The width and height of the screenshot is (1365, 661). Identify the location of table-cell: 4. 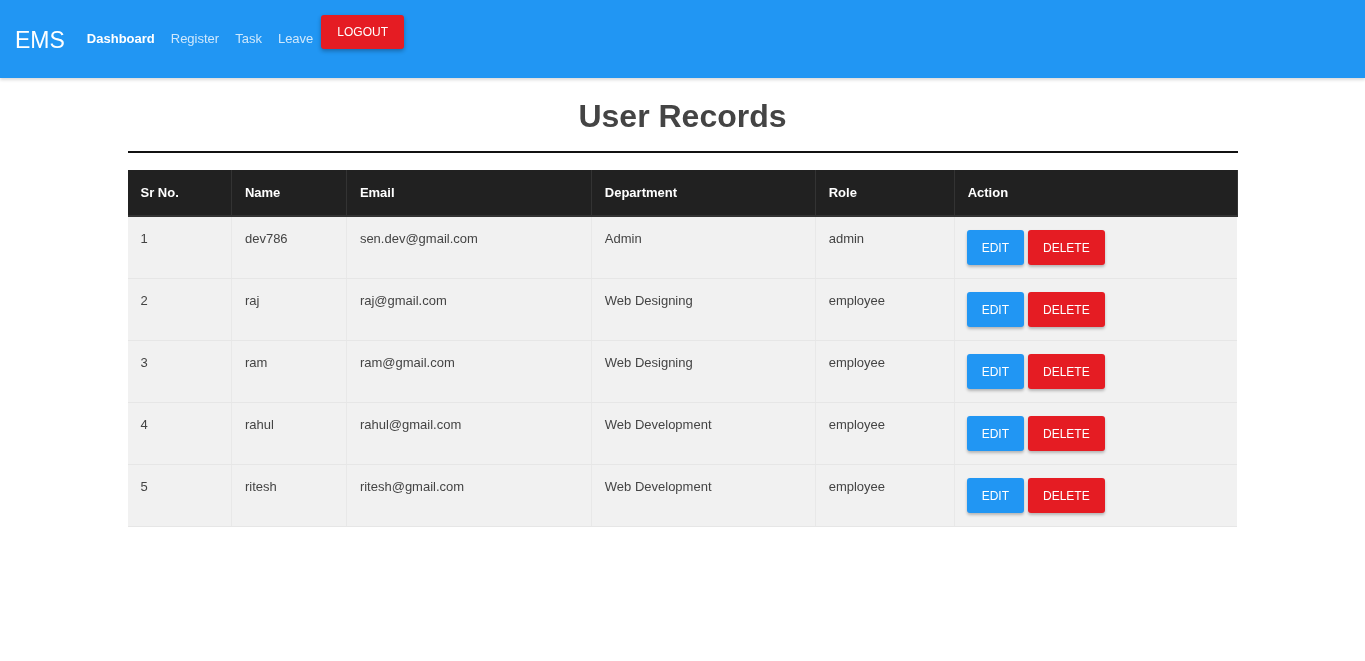
(179, 433).